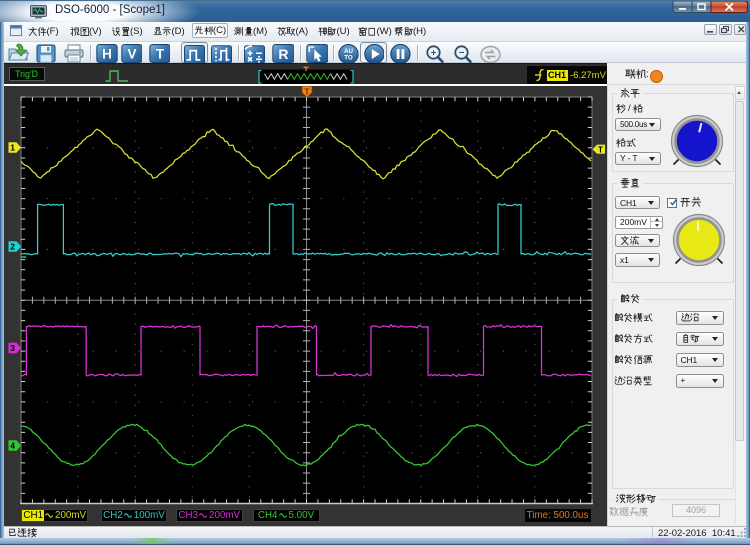  What do you see at coordinates (131, 54) in the screenshot?
I see `svg-text: V` at bounding box center [131, 54].